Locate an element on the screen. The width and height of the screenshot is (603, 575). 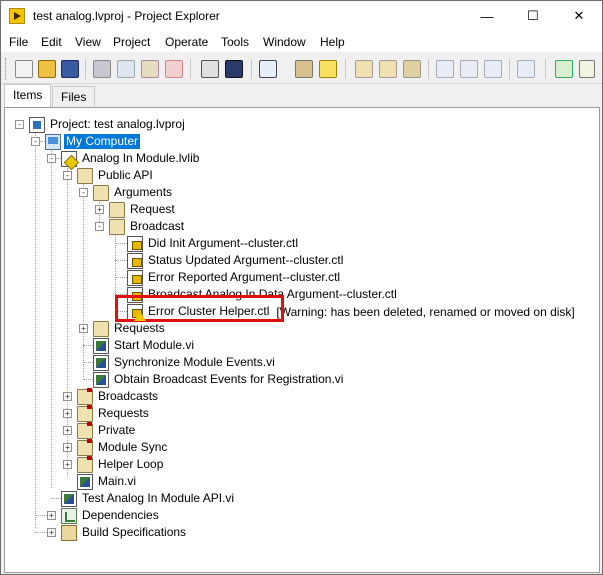
menu-project: Project is located at coordinates (131, 42).